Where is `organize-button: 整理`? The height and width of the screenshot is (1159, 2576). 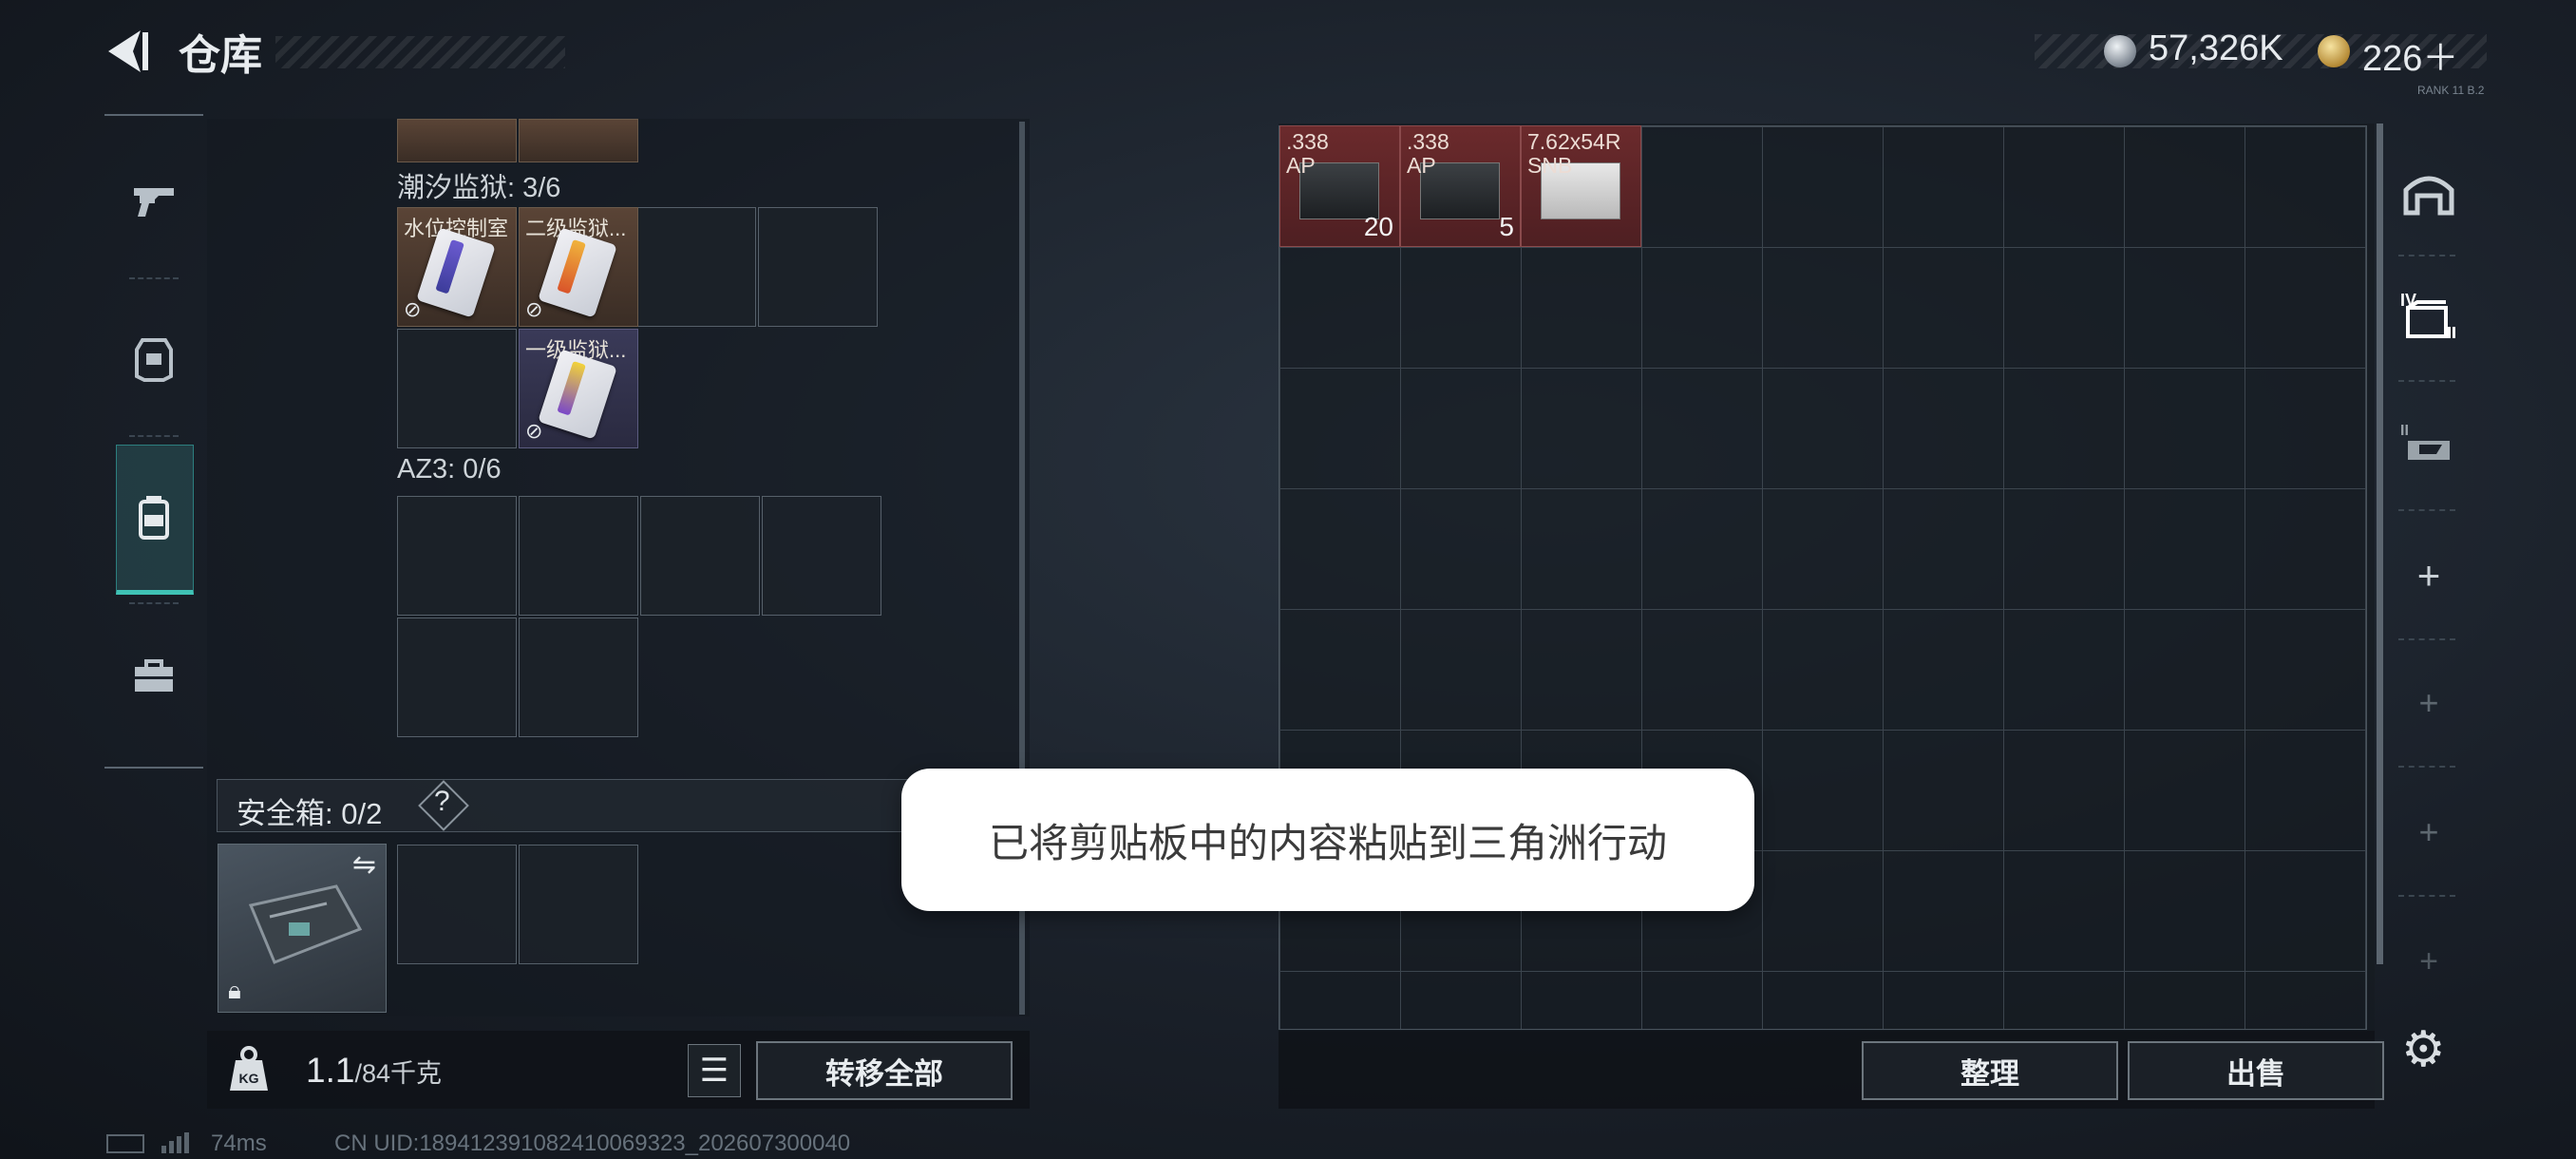 organize-button: 整理 is located at coordinates (1990, 1070).